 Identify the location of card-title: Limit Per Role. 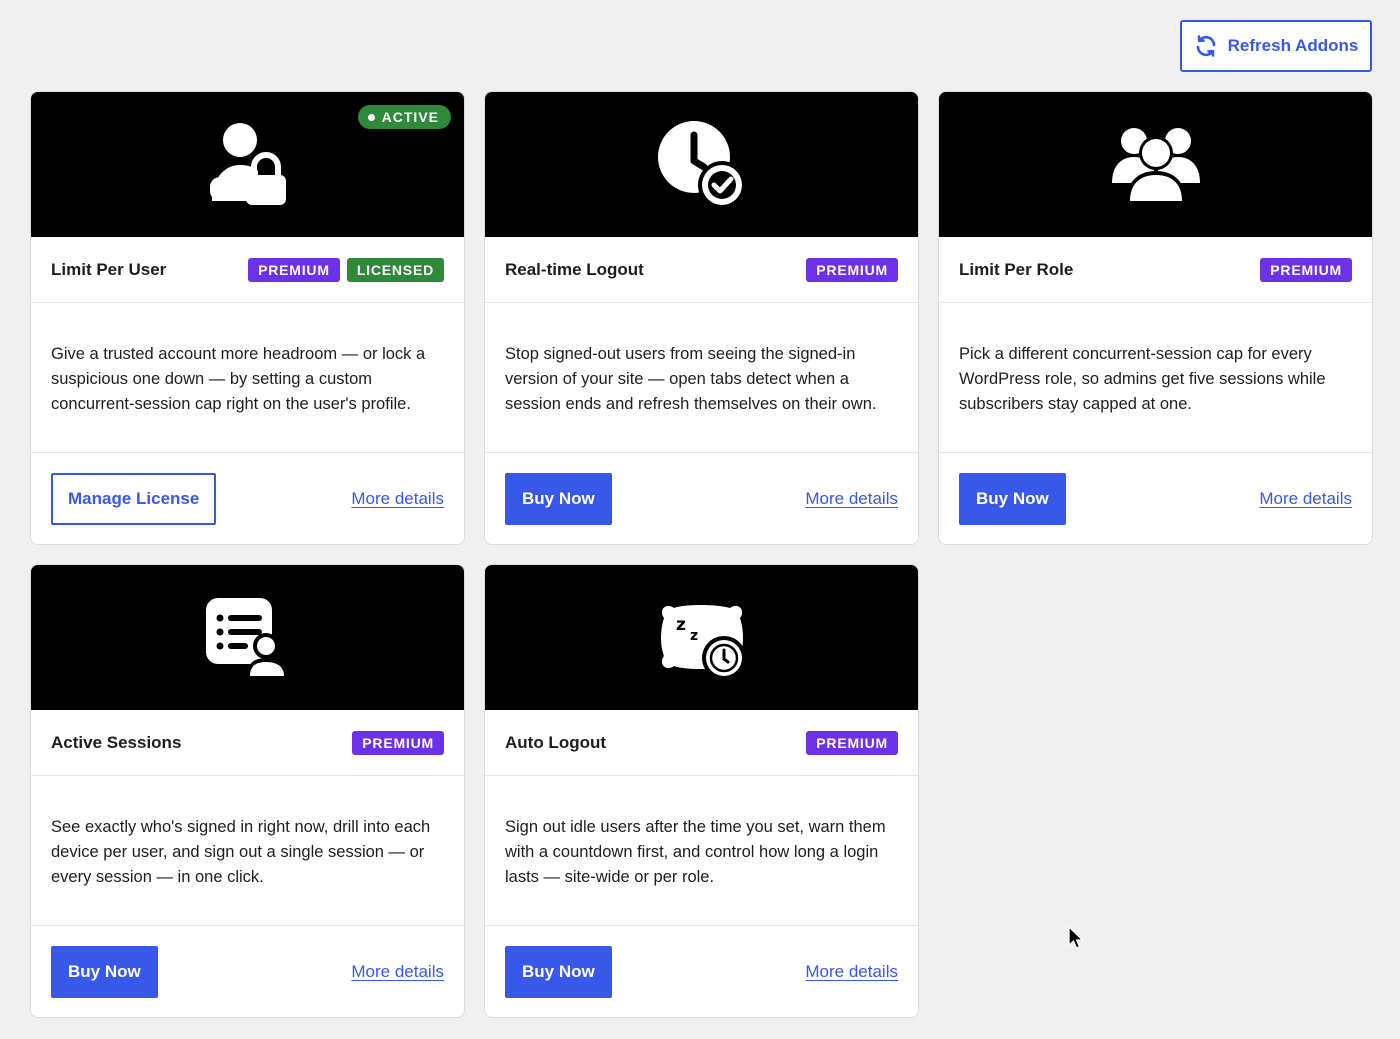
(1016, 269).